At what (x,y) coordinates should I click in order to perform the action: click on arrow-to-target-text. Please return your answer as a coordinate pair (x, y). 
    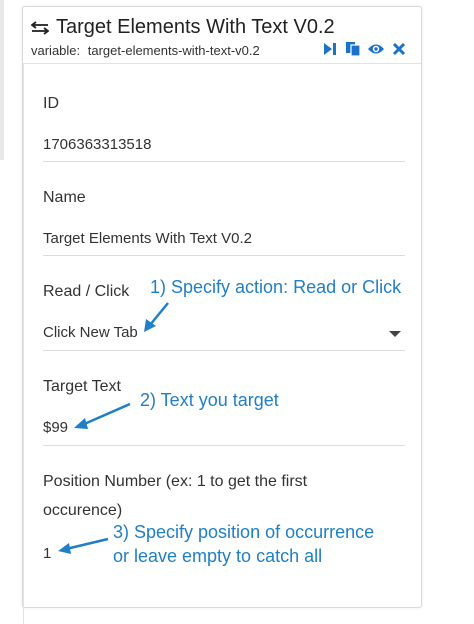
    Looking at the image, I should click on (102, 415).